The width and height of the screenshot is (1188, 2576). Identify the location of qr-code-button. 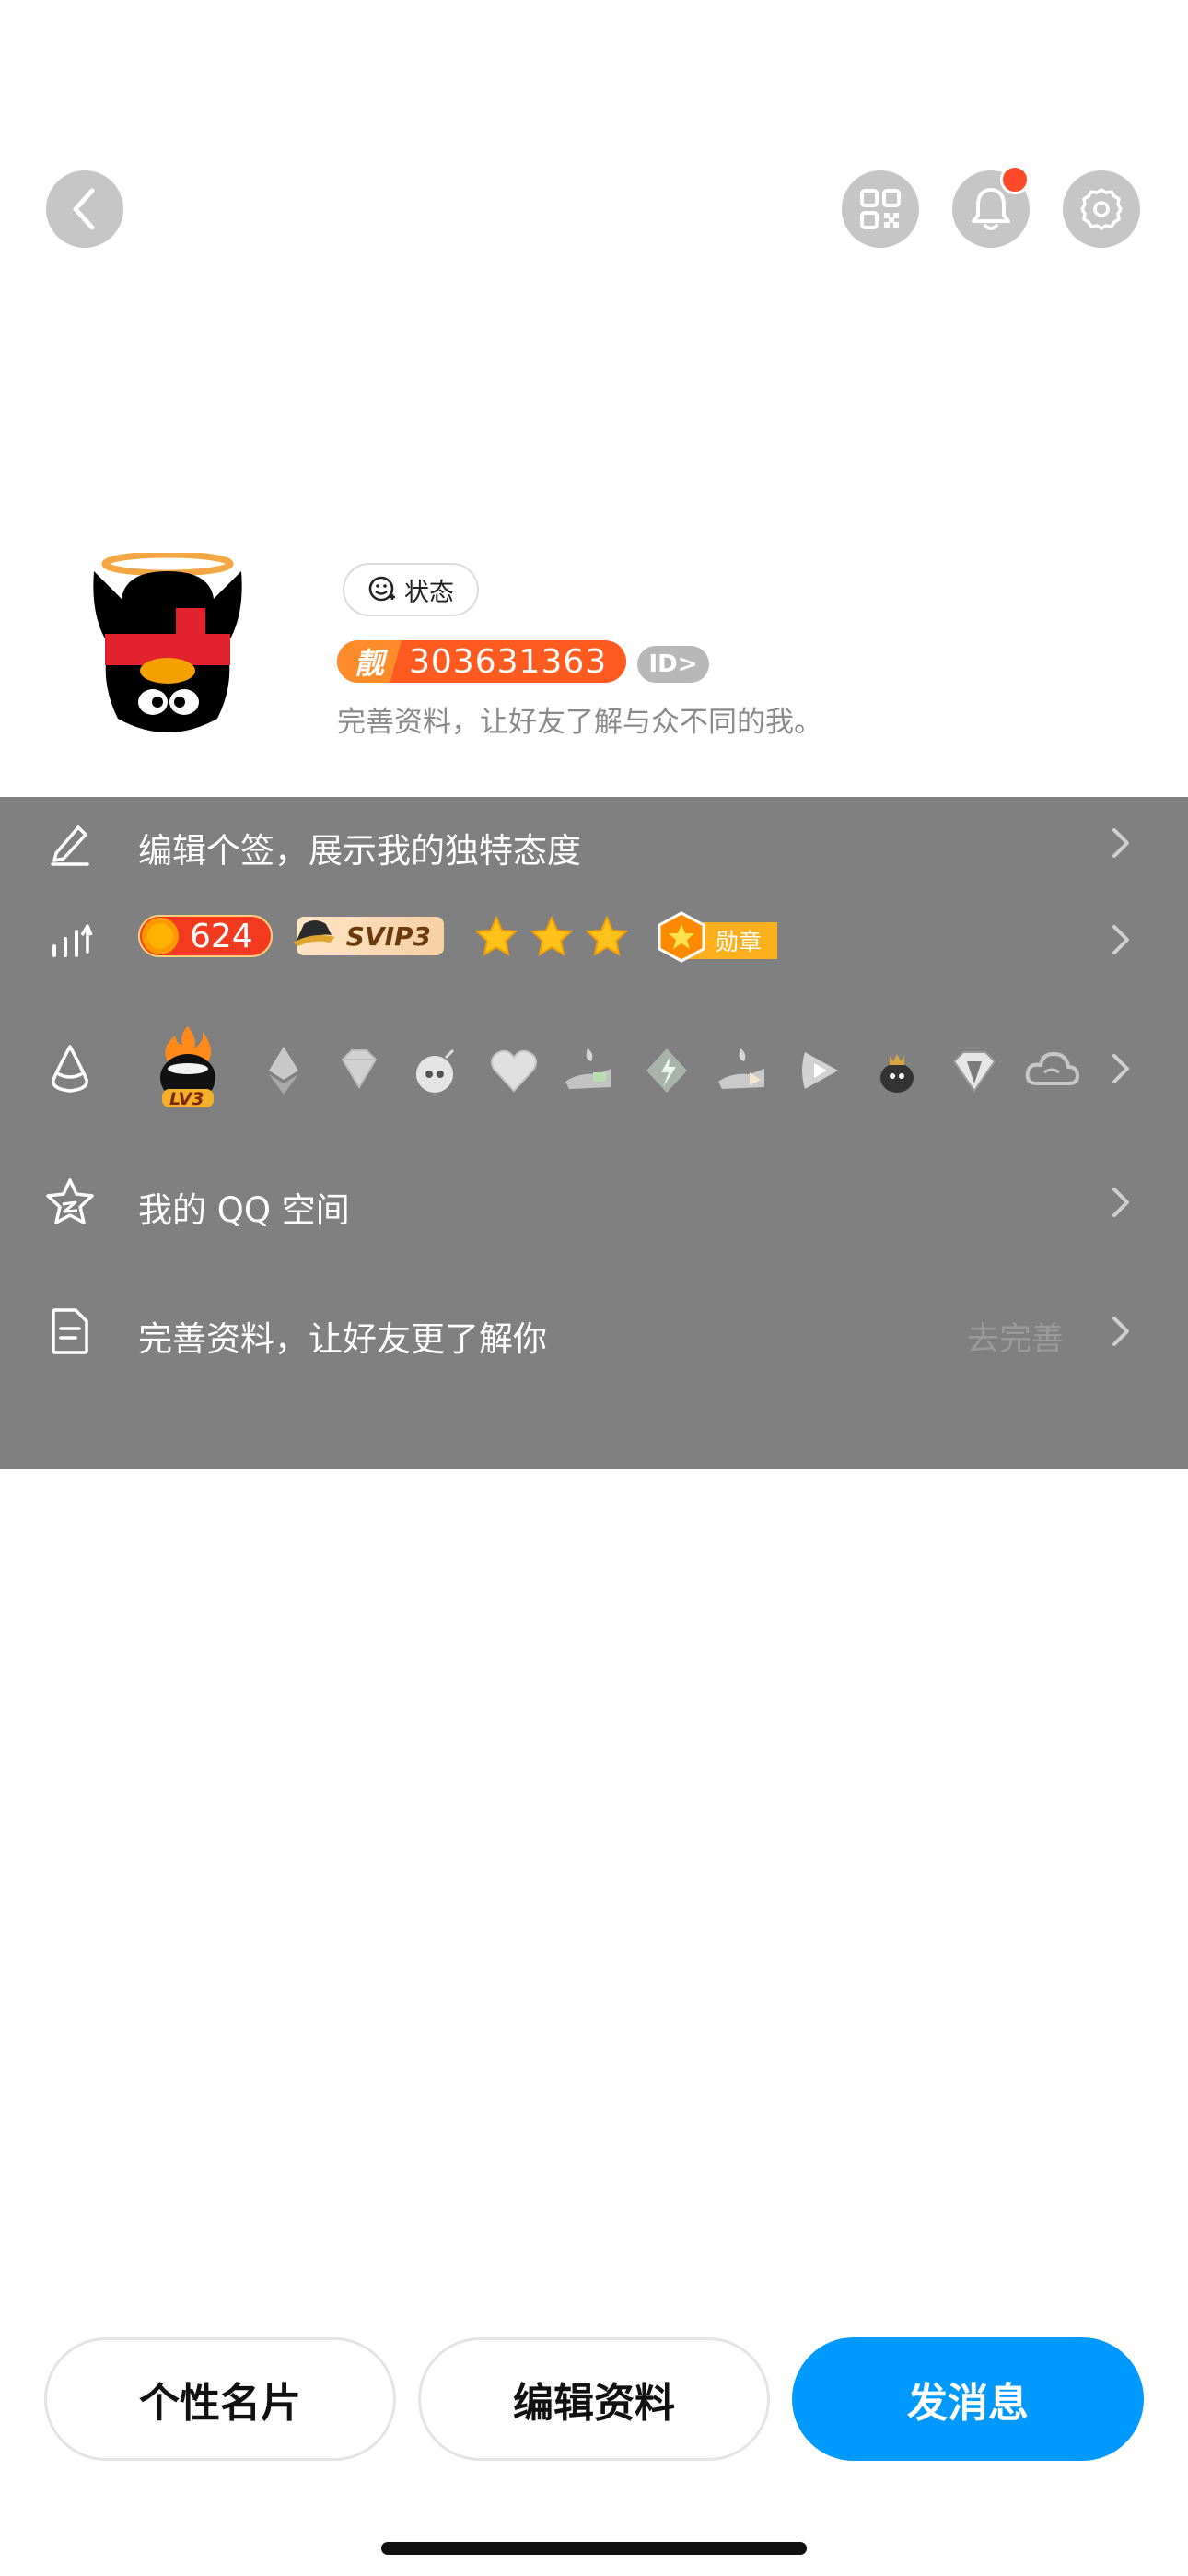
(880, 209).